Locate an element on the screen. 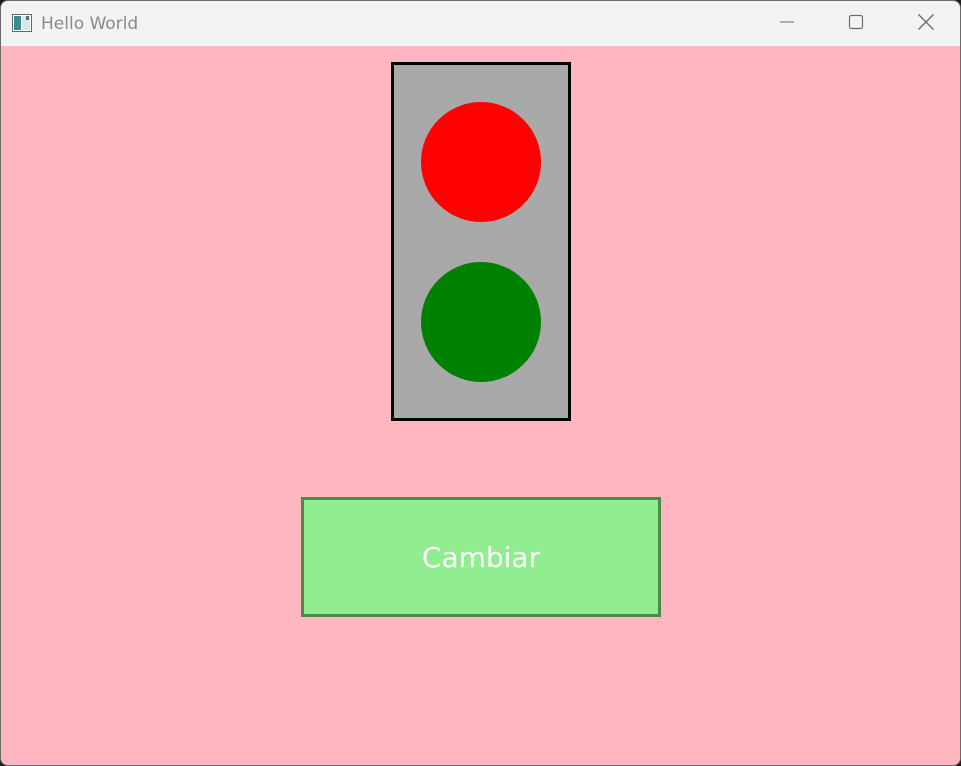 The image size is (961, 766). close-button is located at coordinates (925, 23).